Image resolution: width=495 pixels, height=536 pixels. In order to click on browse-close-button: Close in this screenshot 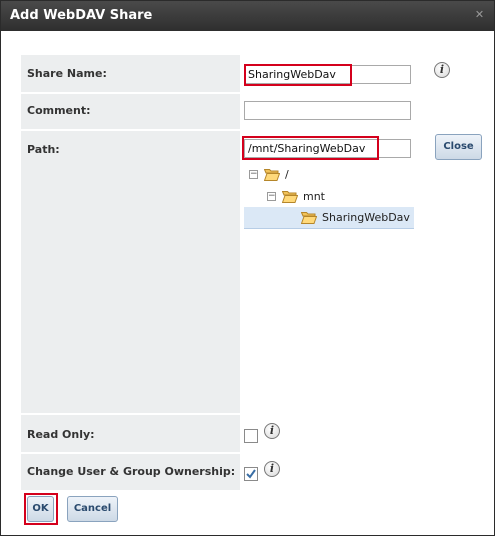, I will do `click(458, 147)`.